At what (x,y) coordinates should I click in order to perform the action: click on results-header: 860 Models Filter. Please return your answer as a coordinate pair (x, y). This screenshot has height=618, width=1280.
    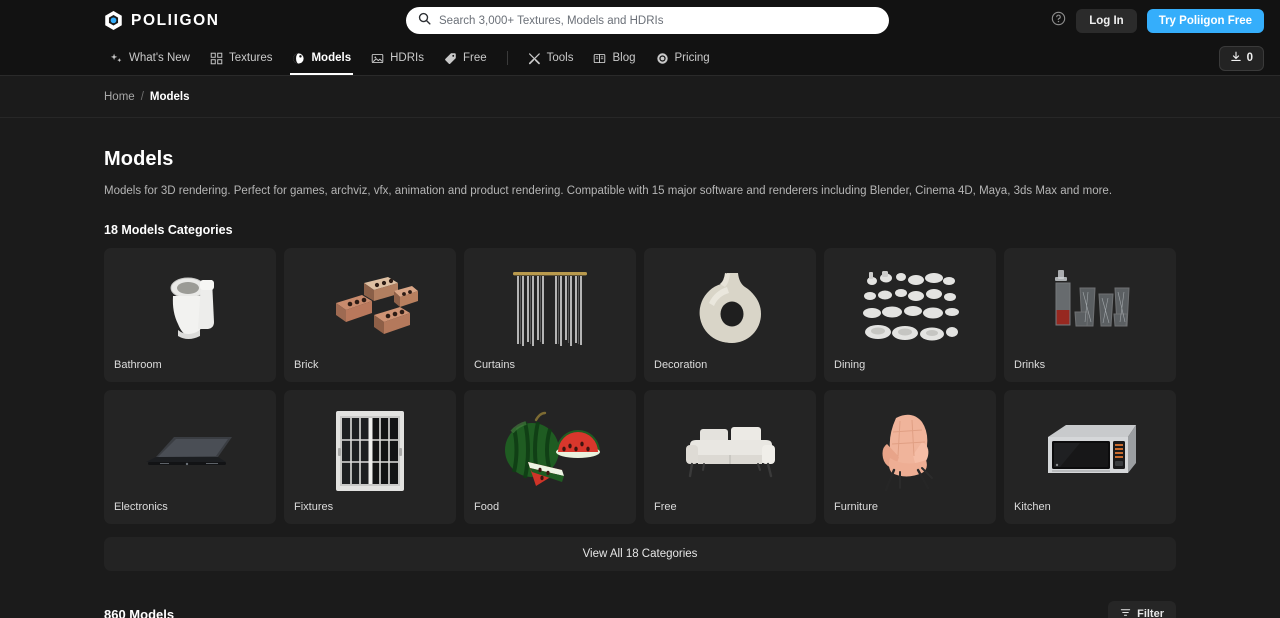
    Looking at the image, I should click on (640, 609).